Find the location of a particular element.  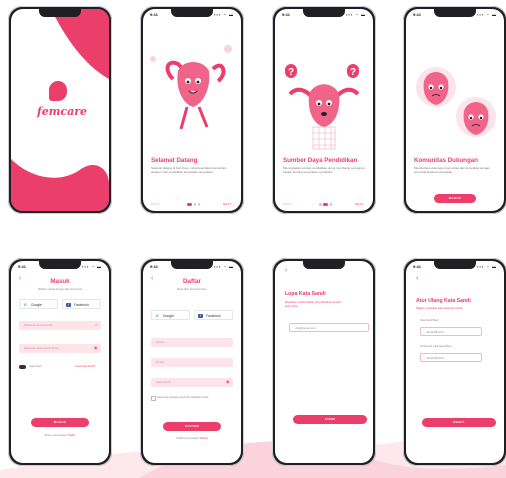

email-input: Masukan Email Anda is located at coordinates (60, 325).